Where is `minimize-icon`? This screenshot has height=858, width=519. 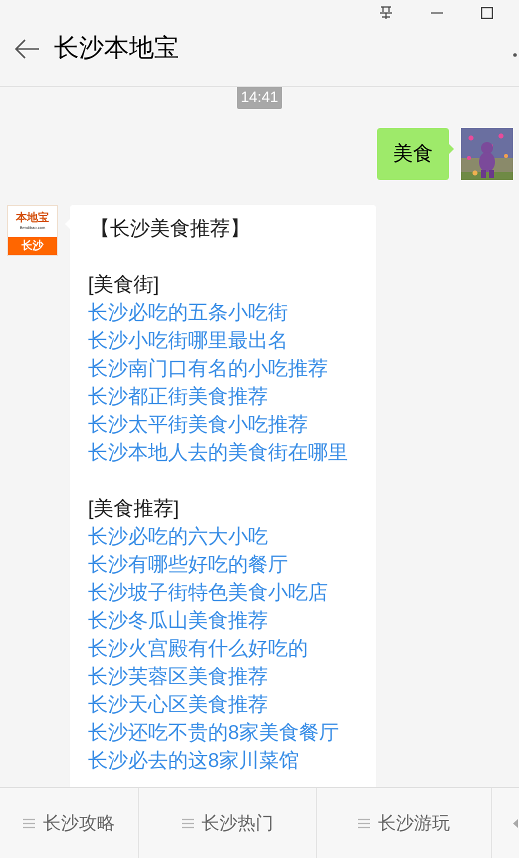
minimize-icon is located at coordinates (437, 13).